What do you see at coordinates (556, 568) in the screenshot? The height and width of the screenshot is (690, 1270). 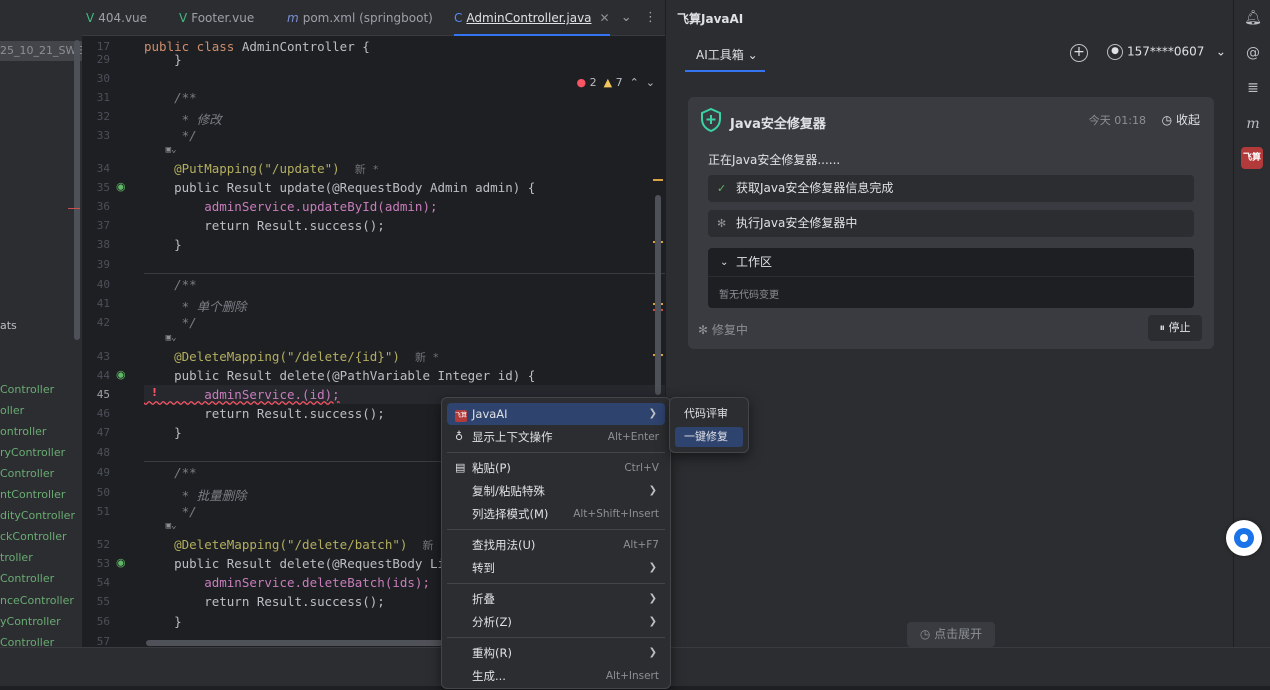 I see `menu-item-goto: 转到 ❯` at bounding box center [556, 568].